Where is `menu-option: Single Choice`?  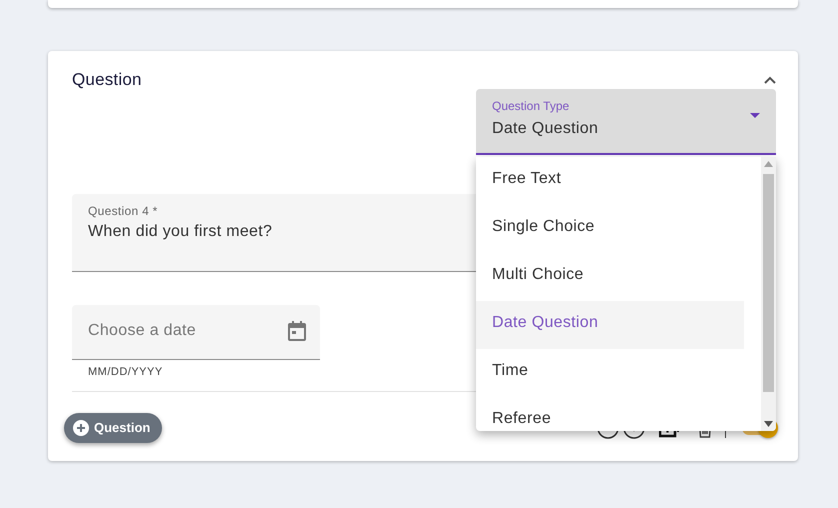
menu-option: Single Choice is located at coordinates (610, 229).